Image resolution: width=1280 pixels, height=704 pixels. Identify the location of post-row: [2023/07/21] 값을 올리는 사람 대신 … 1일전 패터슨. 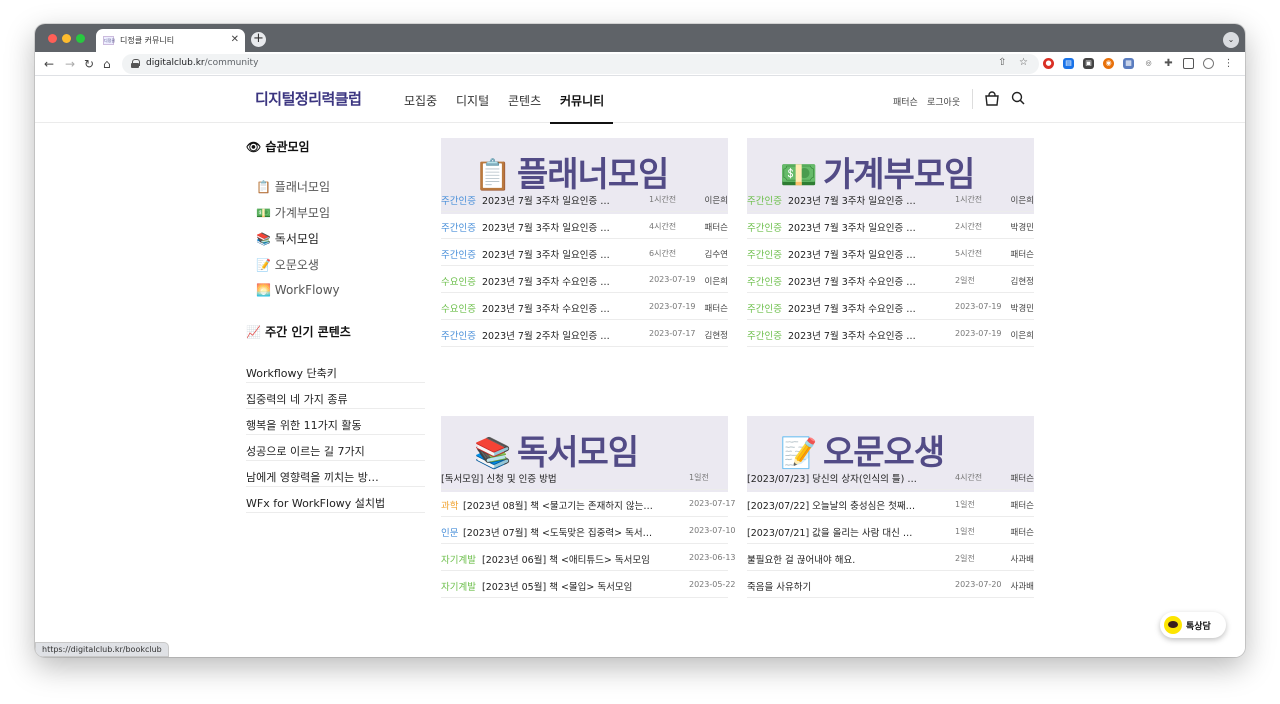
(890, 530).